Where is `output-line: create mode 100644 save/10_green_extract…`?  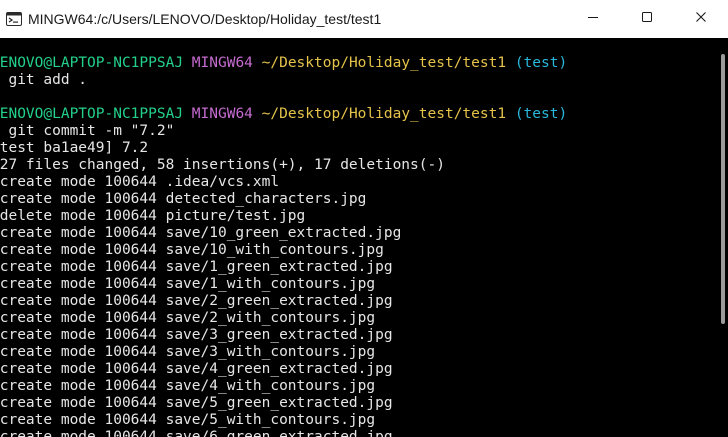 output-line: create mode 100644 save/10_green_extract… is located at coordinates (201, 233).